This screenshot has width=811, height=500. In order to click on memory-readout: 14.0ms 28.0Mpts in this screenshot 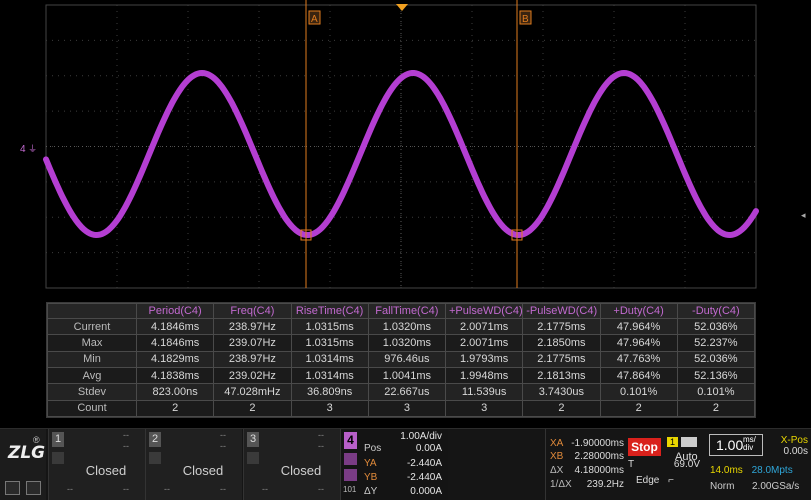, I will do `click(751, 470)`.